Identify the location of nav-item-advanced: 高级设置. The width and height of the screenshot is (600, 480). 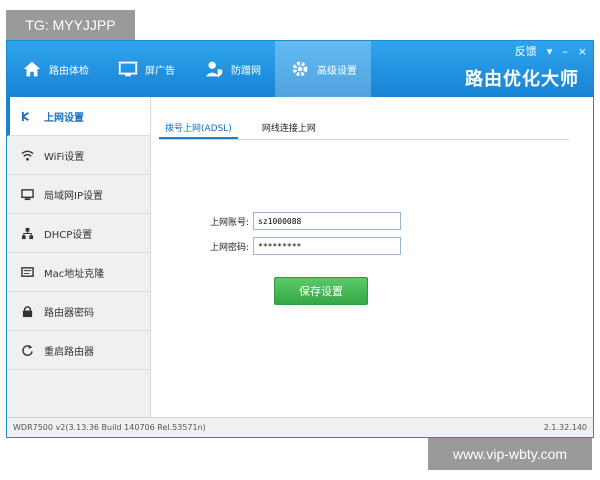
(323, 69).